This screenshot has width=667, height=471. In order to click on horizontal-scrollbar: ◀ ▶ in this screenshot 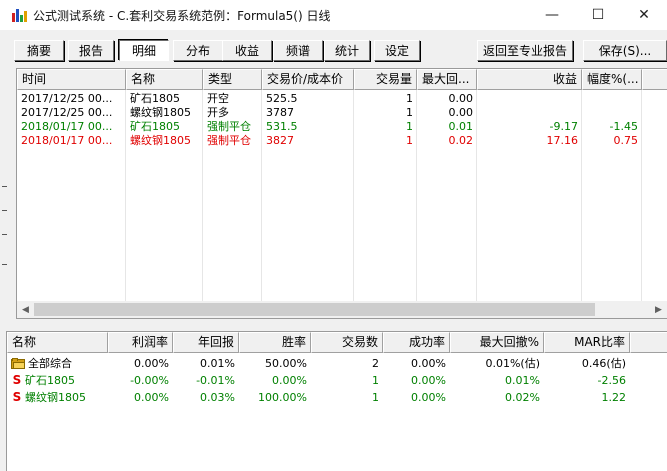, I will do `click(342, 309)`.